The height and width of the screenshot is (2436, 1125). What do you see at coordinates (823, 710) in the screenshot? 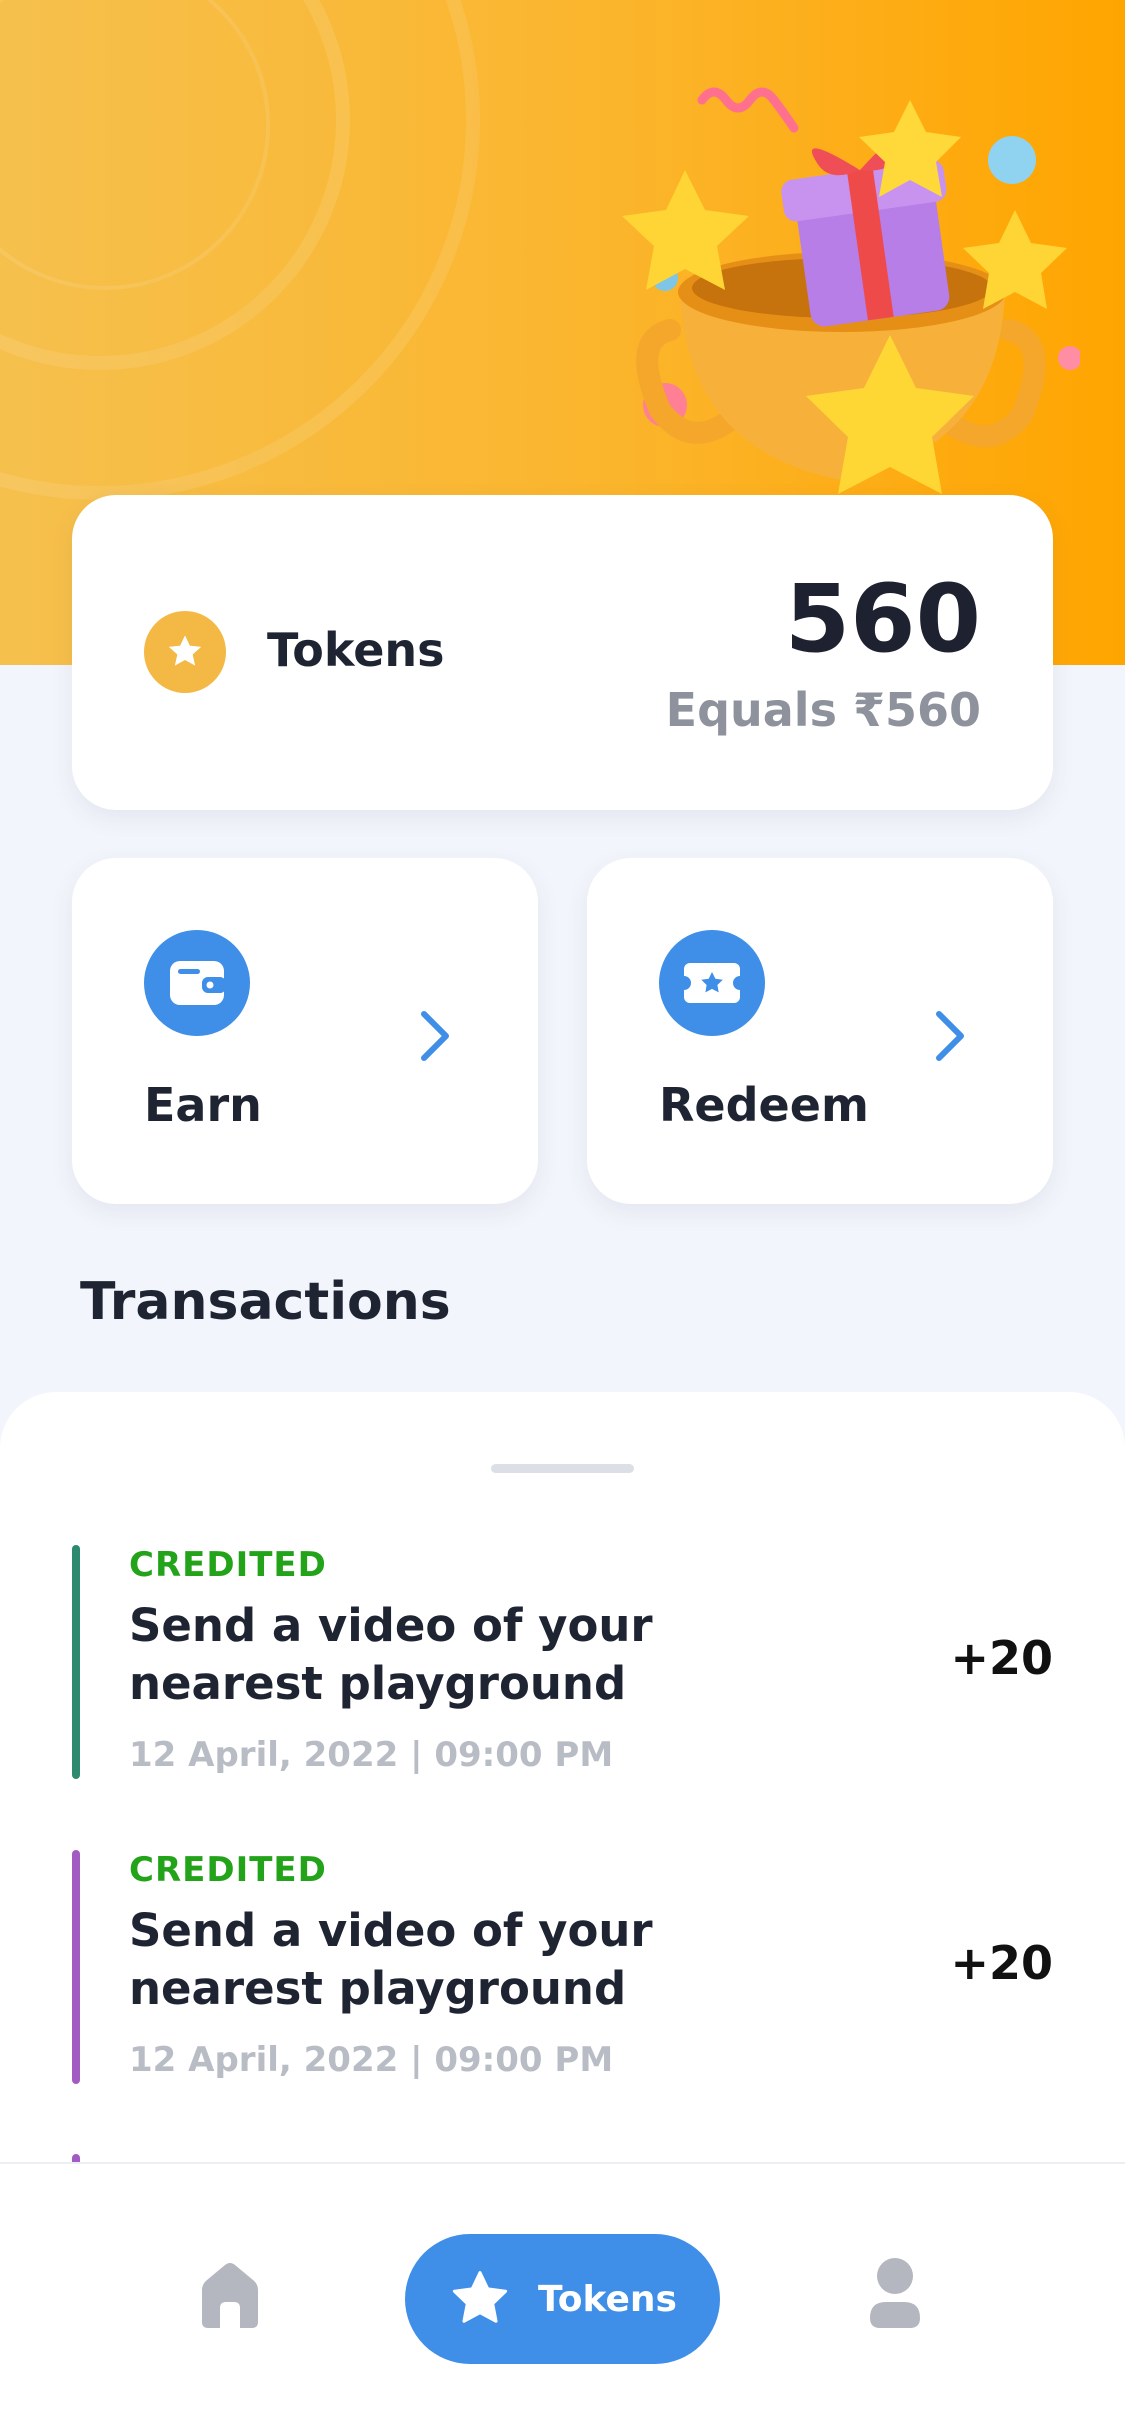
I see `tokens-equivalent: Equals ₹560` at bounding box center [823, 710].